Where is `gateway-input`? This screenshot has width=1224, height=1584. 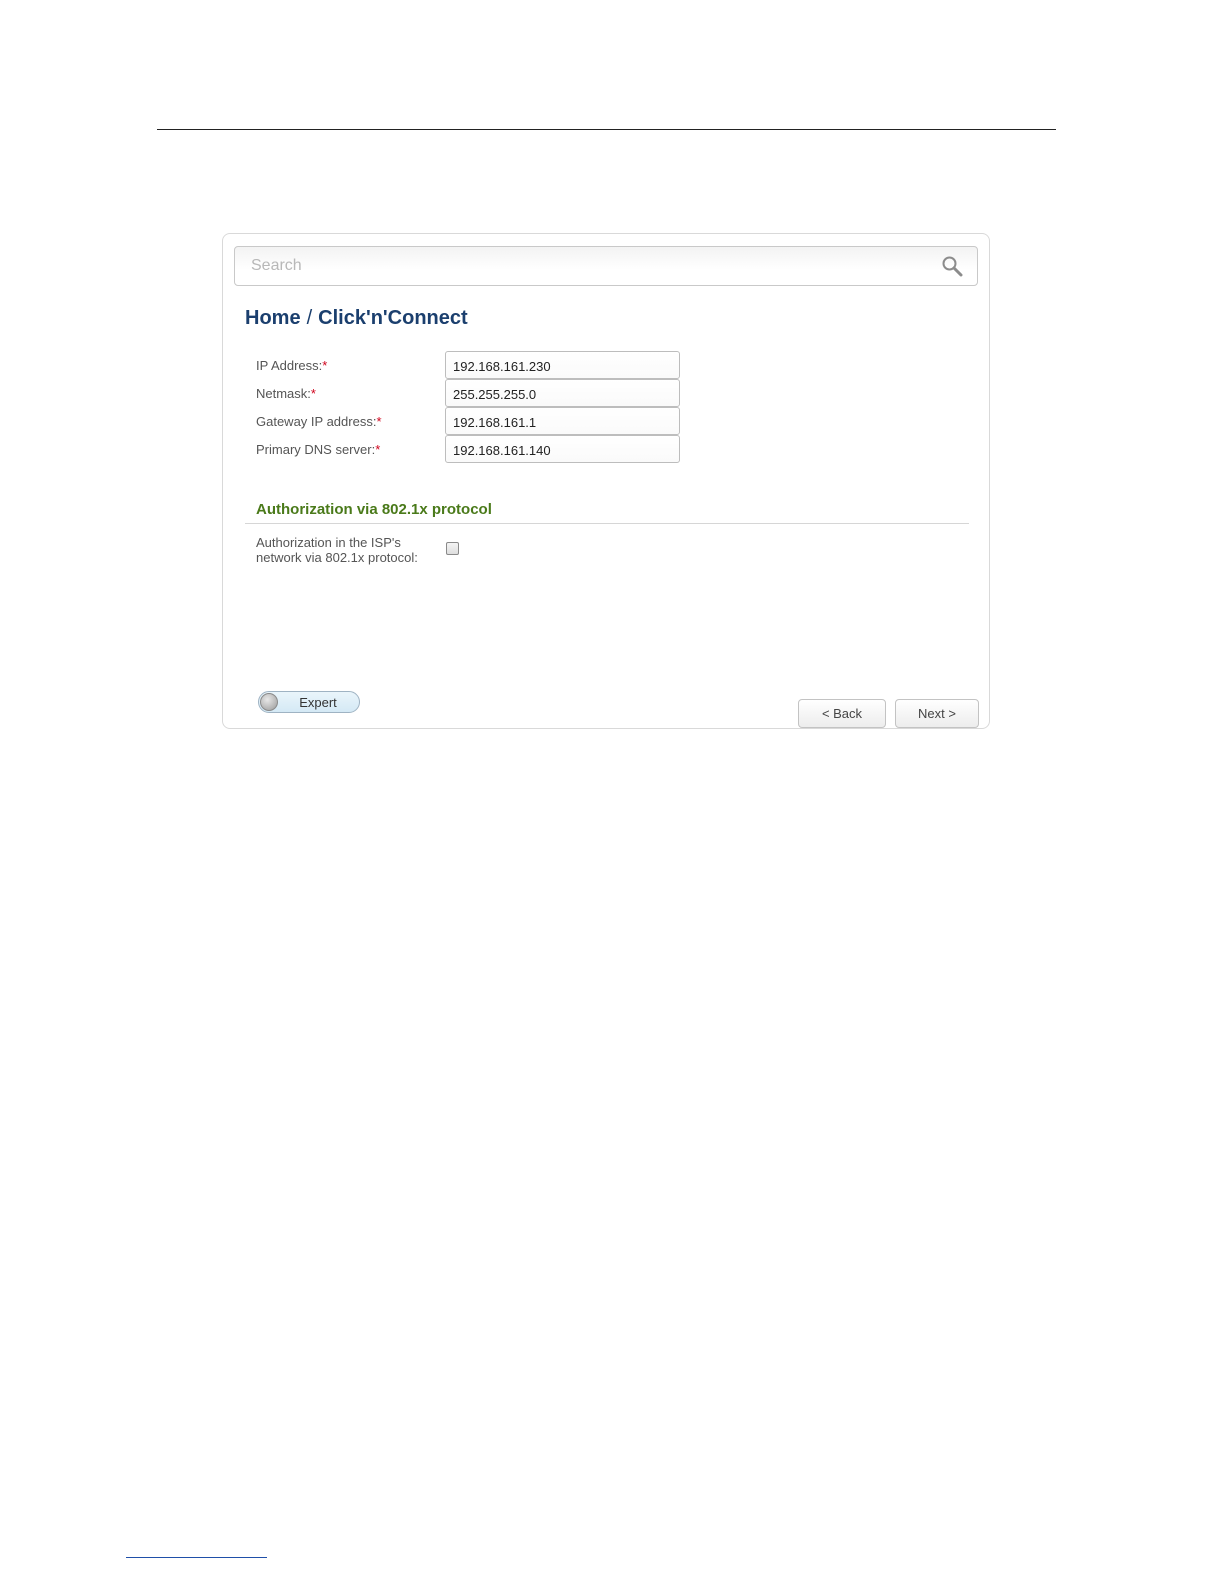
gateway-input is located at coordinates (562, 421).